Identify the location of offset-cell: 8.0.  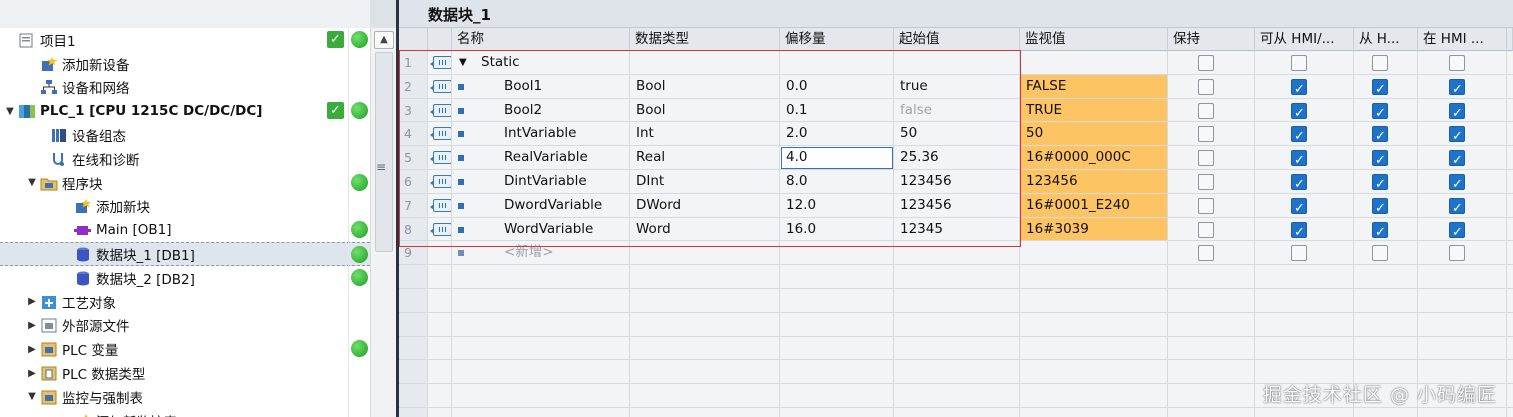
(837, 182).